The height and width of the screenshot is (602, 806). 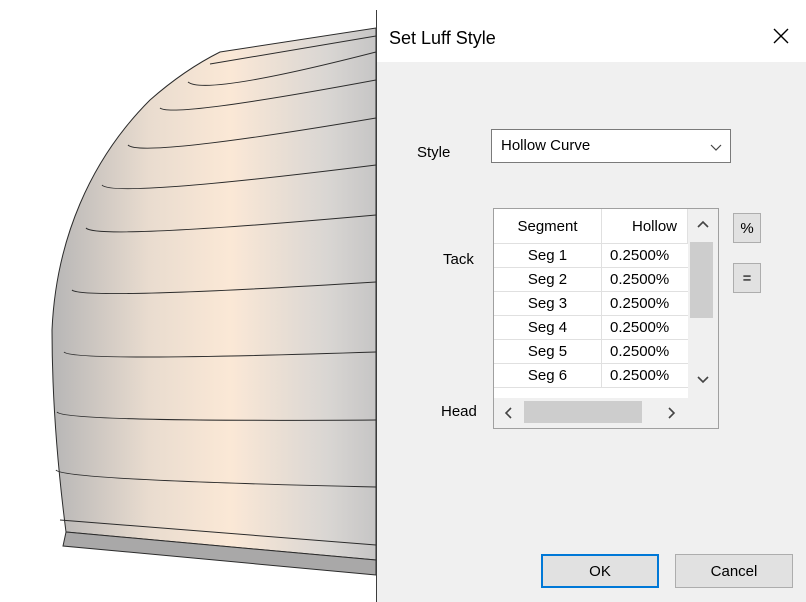 I want to click on scroll-left-button, so click(x=509, y=413).